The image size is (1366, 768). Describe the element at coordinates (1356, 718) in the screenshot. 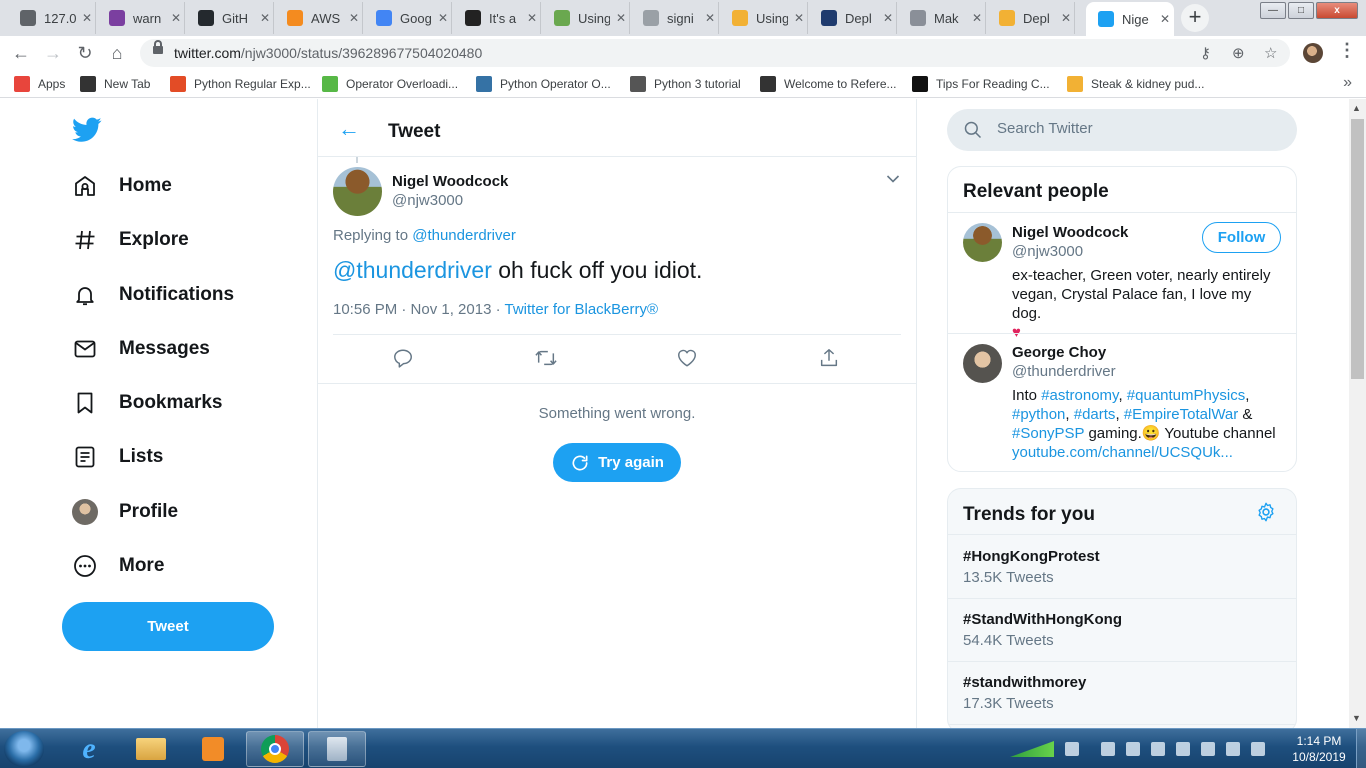

I see `scroll-down-icon: ▼` at that location.